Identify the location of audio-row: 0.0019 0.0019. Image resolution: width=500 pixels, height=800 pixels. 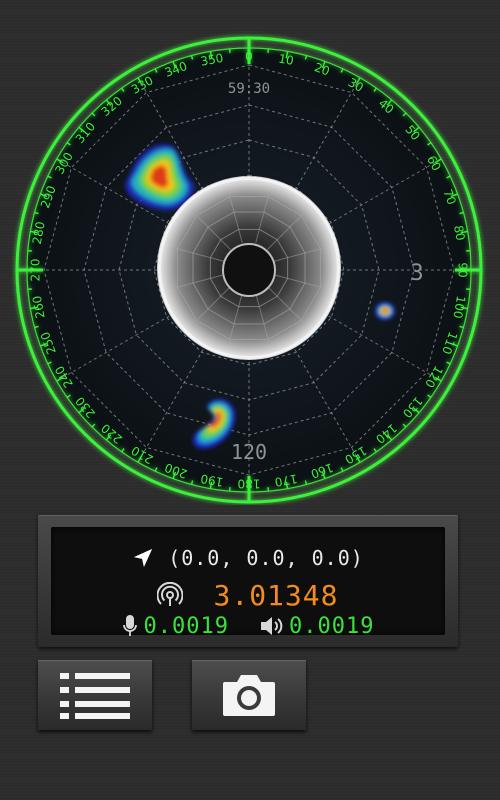
(248, 626).